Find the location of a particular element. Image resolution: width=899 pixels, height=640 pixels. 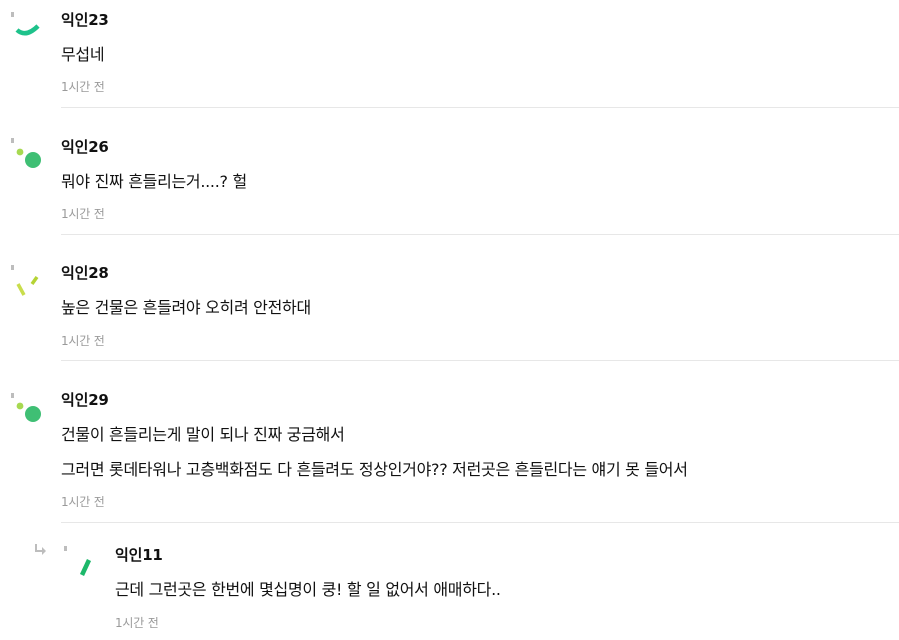

comment-text: 무섭네 is located at coordinates (83, 54).